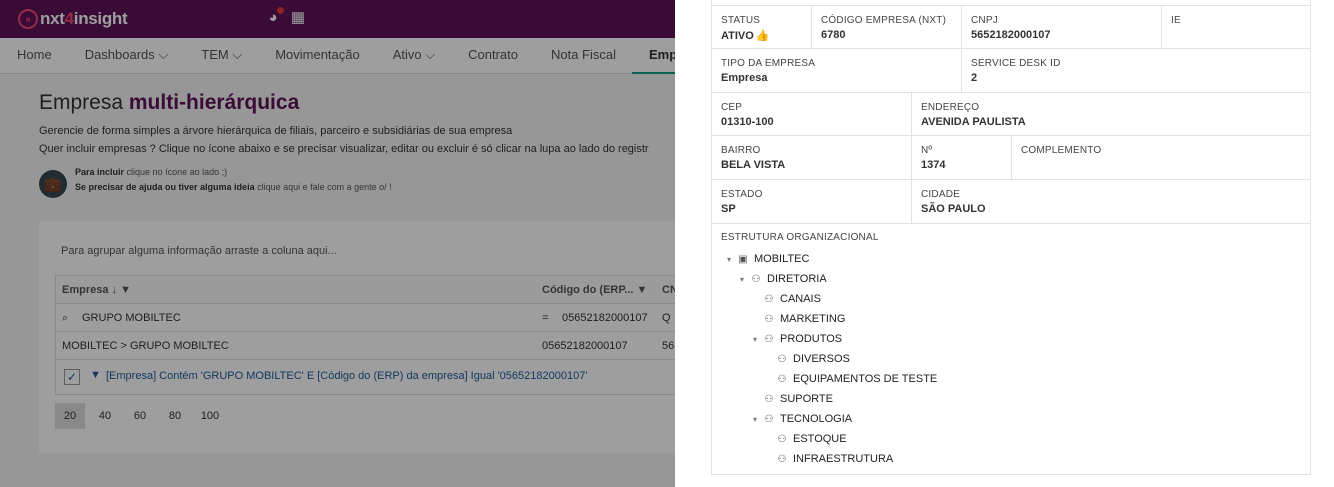  What do you see at coordinates (1176, 20) in the screenshot?
I see `ie-label: IE` at bounding box center [1176, 20].